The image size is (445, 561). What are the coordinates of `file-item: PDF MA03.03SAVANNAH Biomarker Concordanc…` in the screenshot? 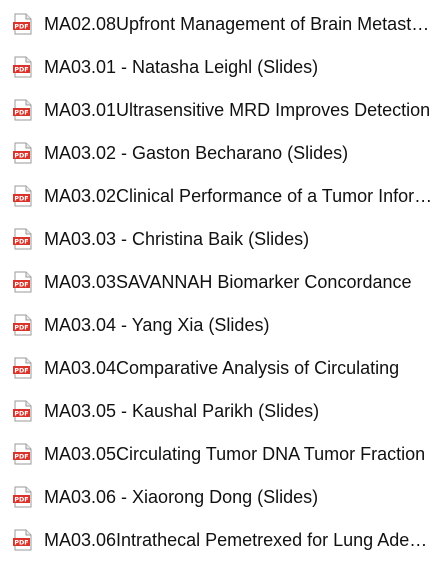 It's located at (222, 281).